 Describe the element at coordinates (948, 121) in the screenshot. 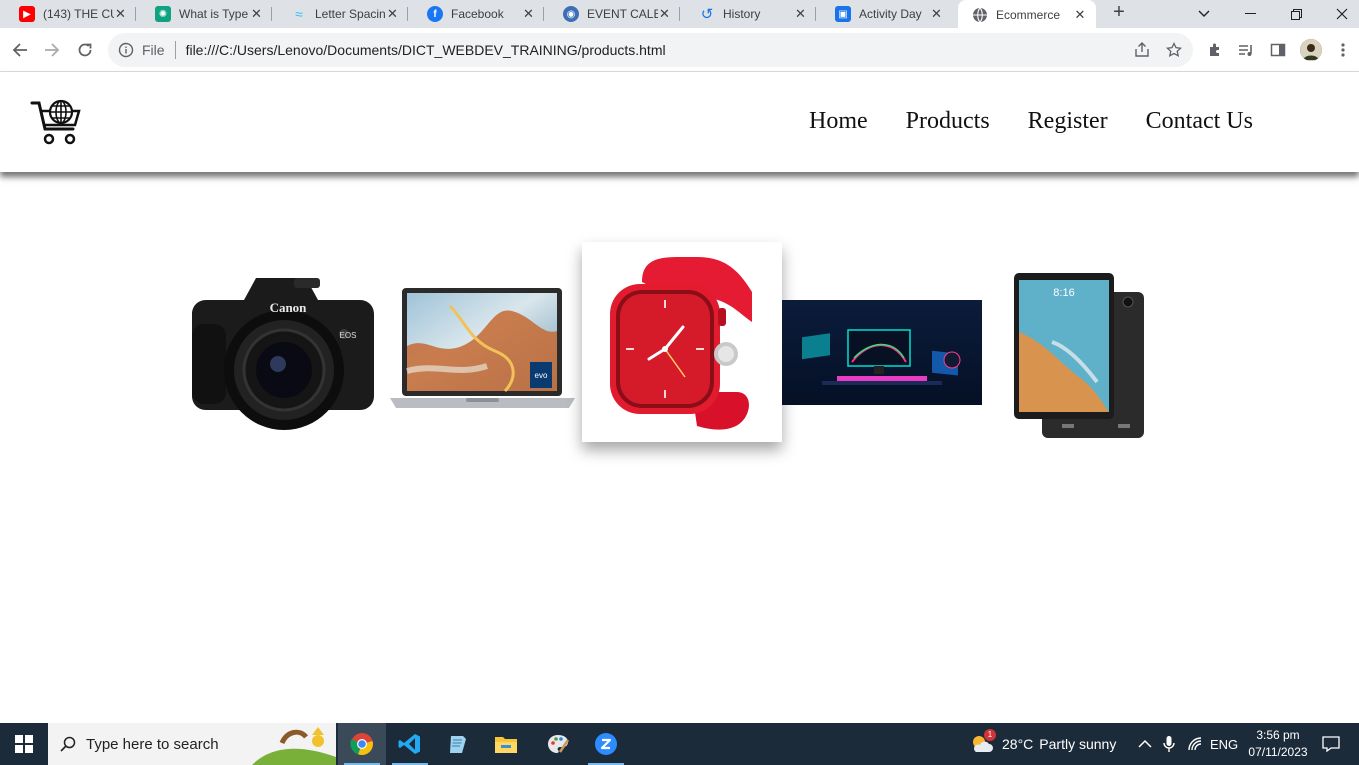

I see `nav-products: Products` at that location.